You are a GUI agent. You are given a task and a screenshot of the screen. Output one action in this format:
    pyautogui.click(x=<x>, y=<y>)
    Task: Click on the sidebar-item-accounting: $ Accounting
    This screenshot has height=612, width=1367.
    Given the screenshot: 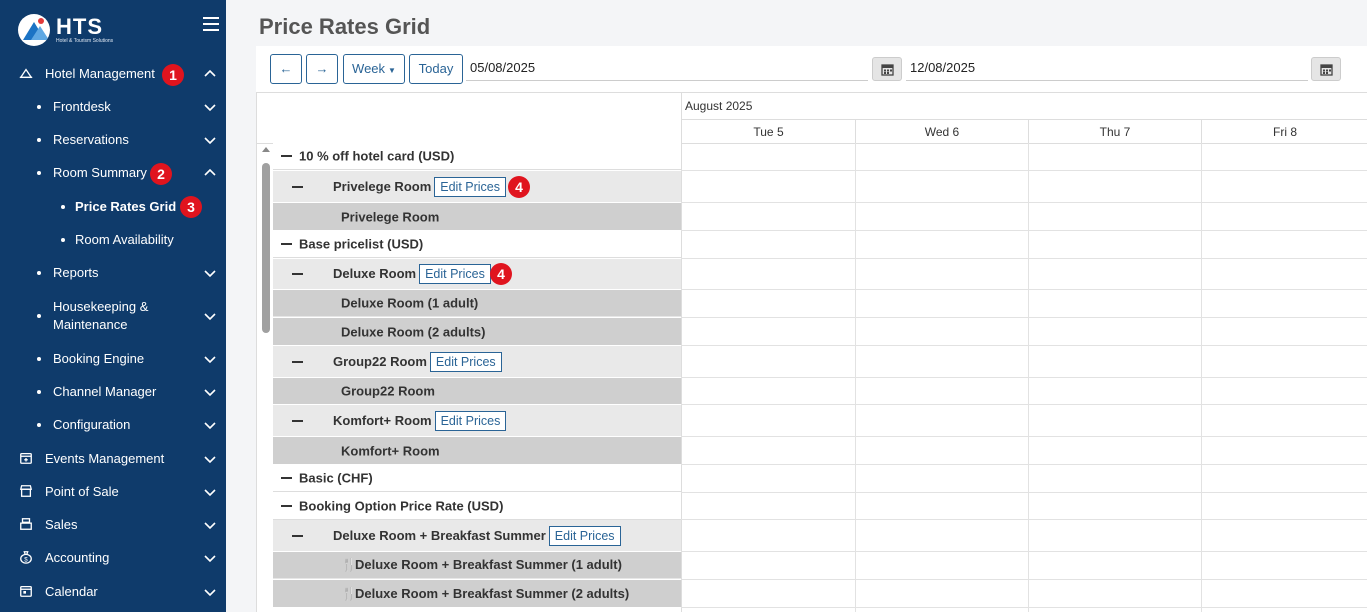 What is the action you would take?
    pyautogui.click(x=113, y=558)
    